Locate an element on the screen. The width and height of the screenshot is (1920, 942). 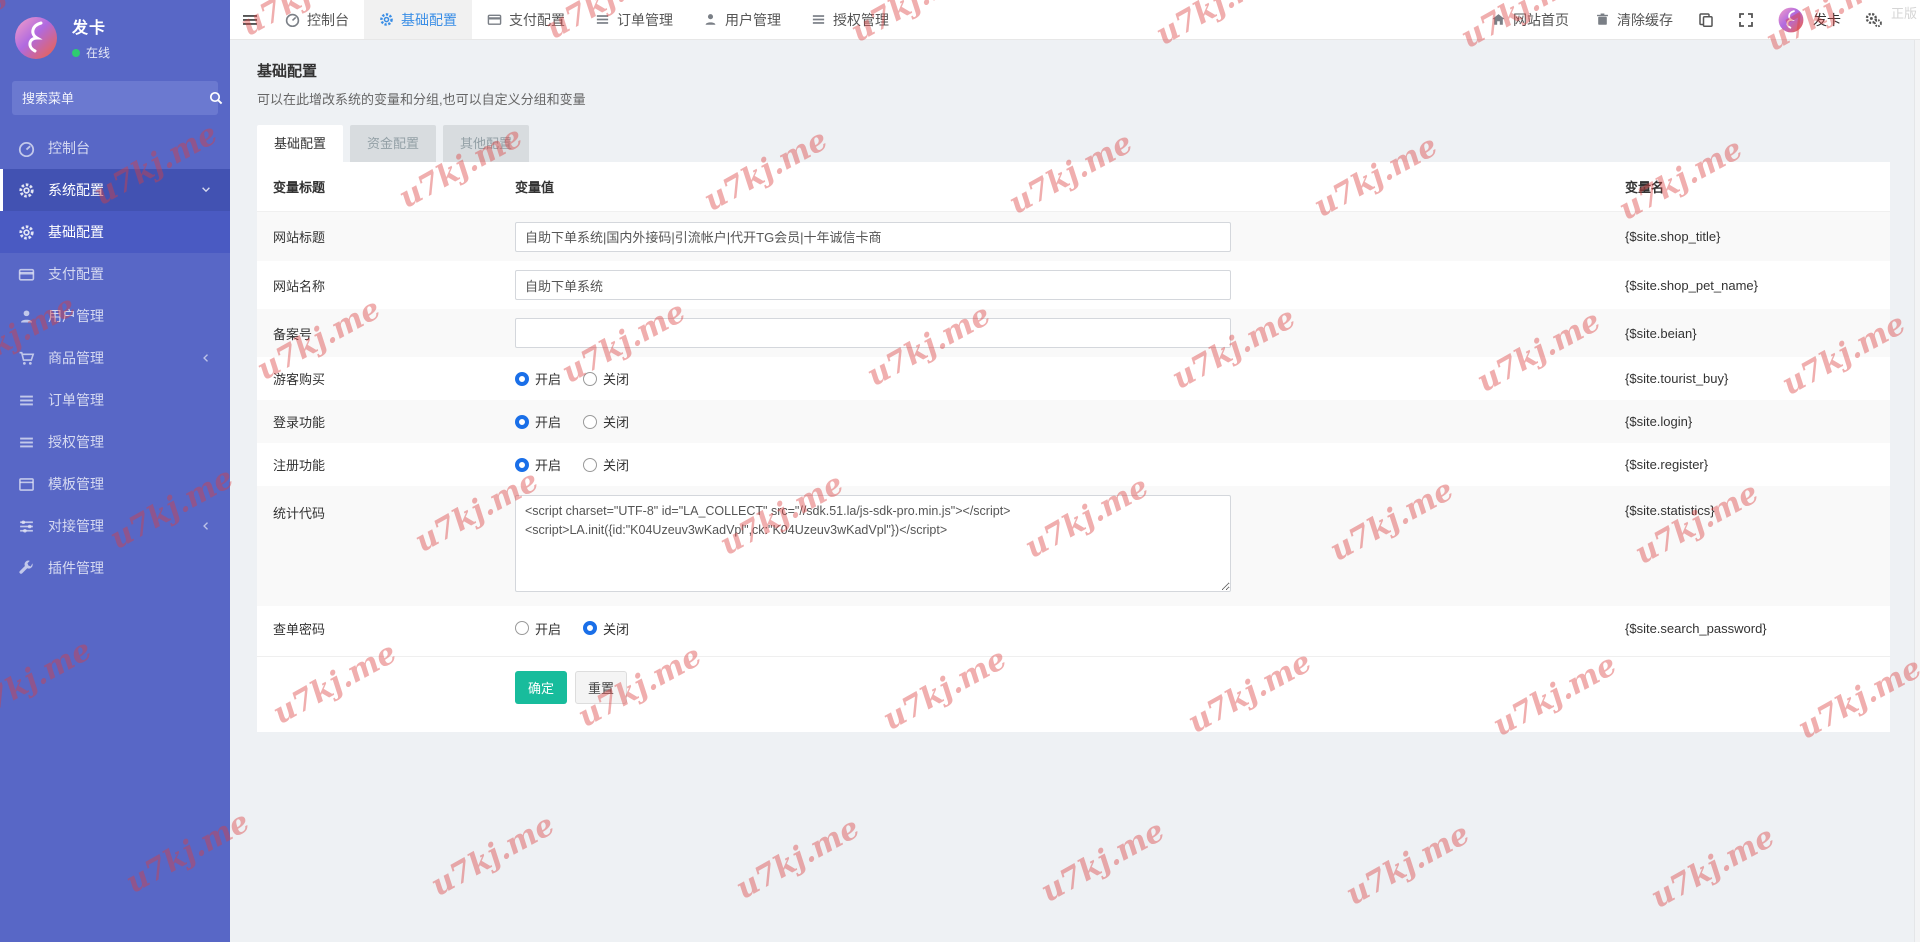
tab-basic-config: 基础配置 is located at coordinates (300, 143).